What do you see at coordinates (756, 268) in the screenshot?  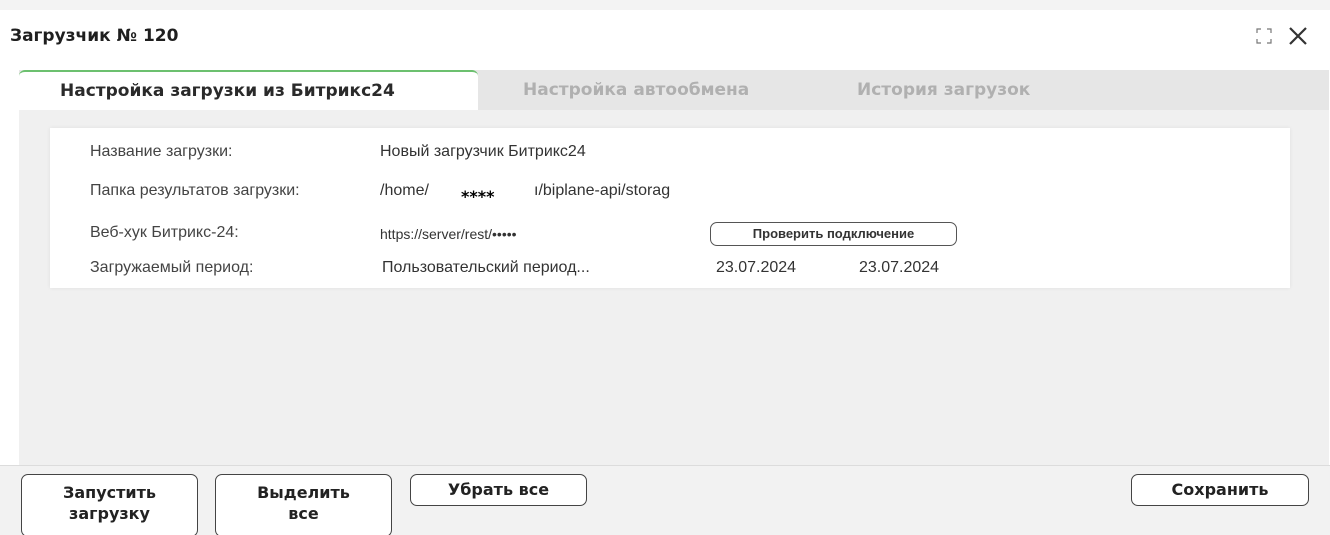 I see `date-from-field: 23.07.2024` at bounding box center [756, 268].